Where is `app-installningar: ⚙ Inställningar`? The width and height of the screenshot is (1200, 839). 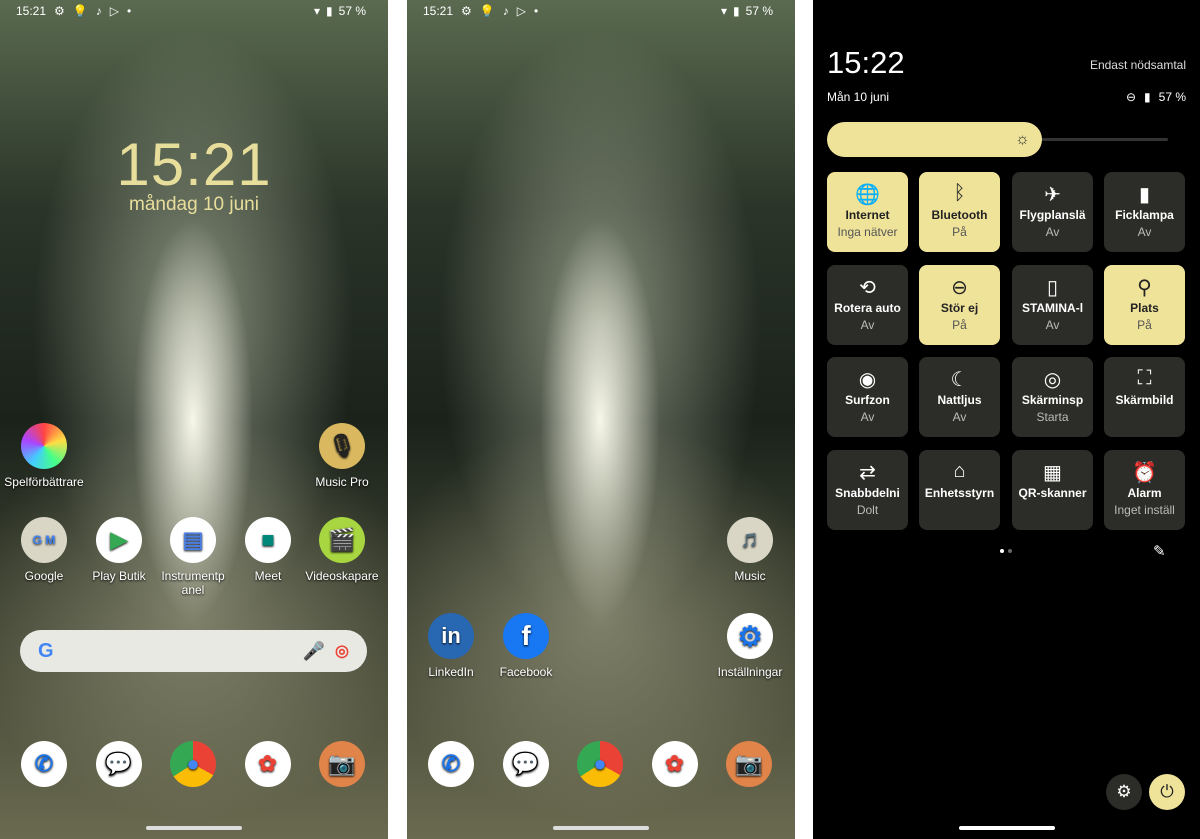
app-installningar: ⚙ Inställningar is located at coordinates (750, 646).